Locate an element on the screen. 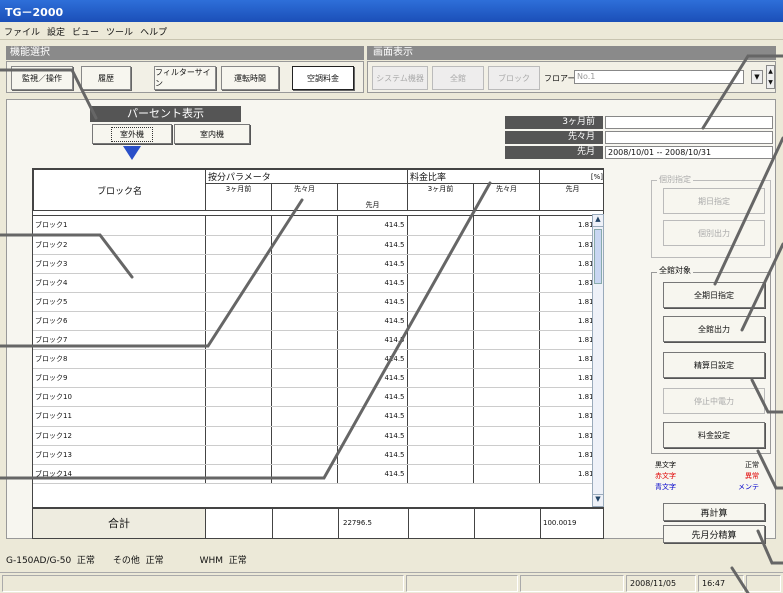 Image resolution: width=783 pixels, height=593 pixels. all-output-button: 全館出力 is located at coordinates (714, 329).